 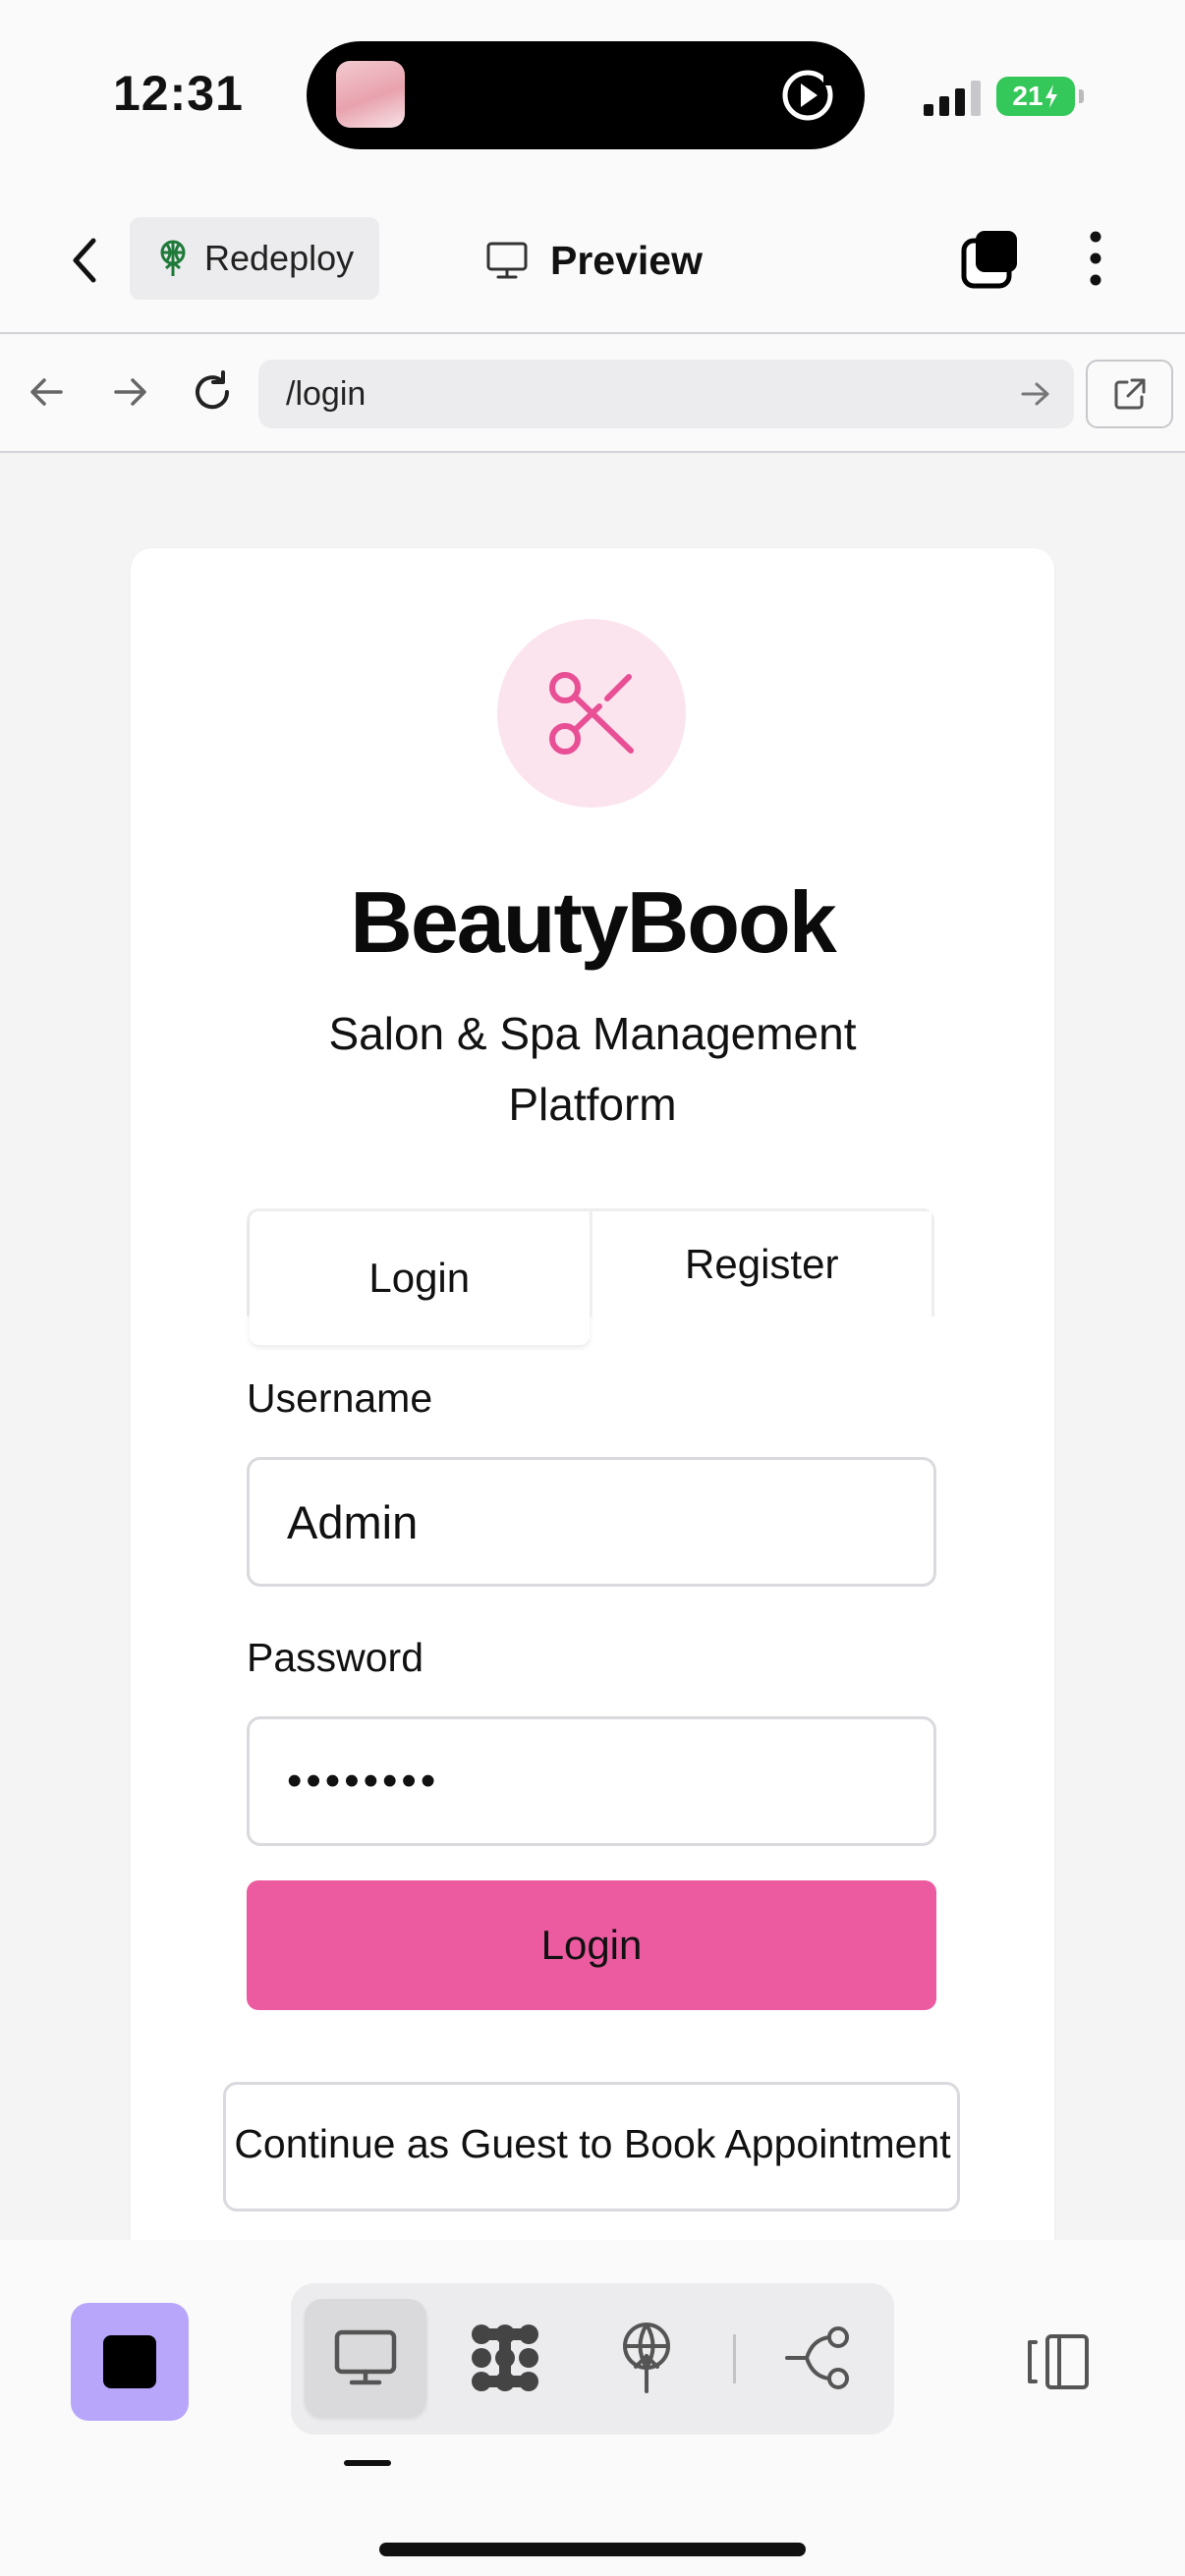 I want to click on dynamic-island, so click(x=586, y=95).